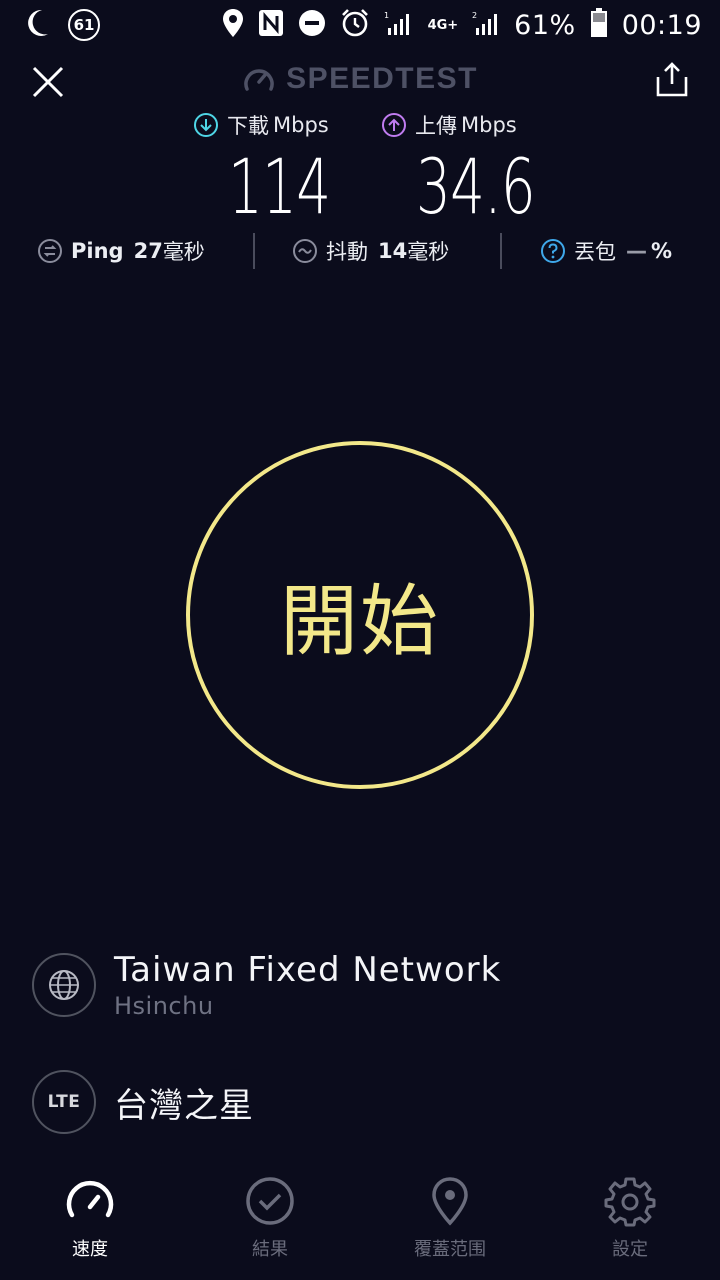 The image size is (720, 1280). I want to click on download-unit: Mbps, so click(301, 125).